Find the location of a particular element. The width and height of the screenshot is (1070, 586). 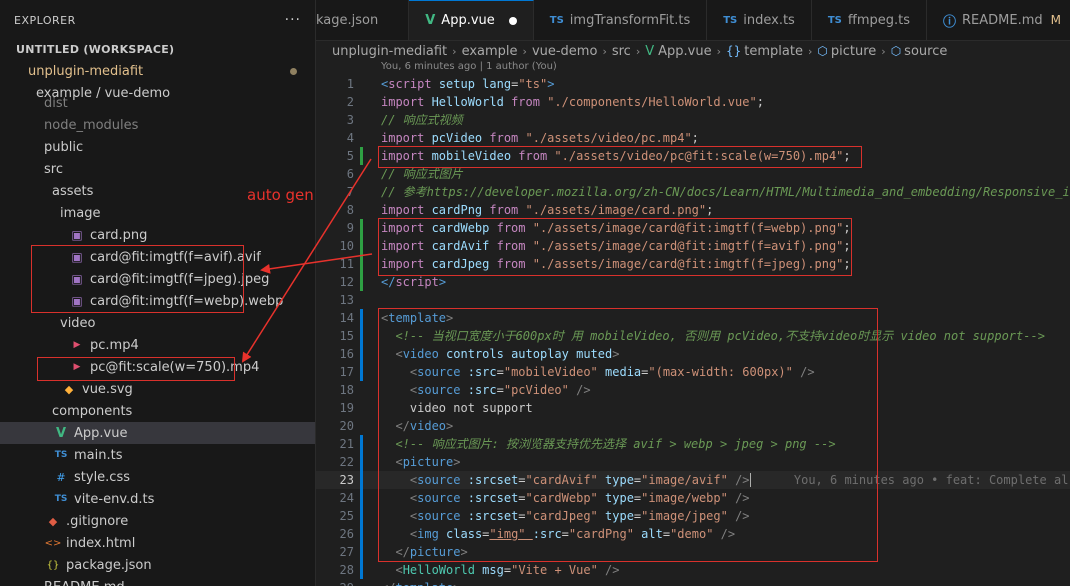

arrow-to-images is located at coordinates (316, 263).